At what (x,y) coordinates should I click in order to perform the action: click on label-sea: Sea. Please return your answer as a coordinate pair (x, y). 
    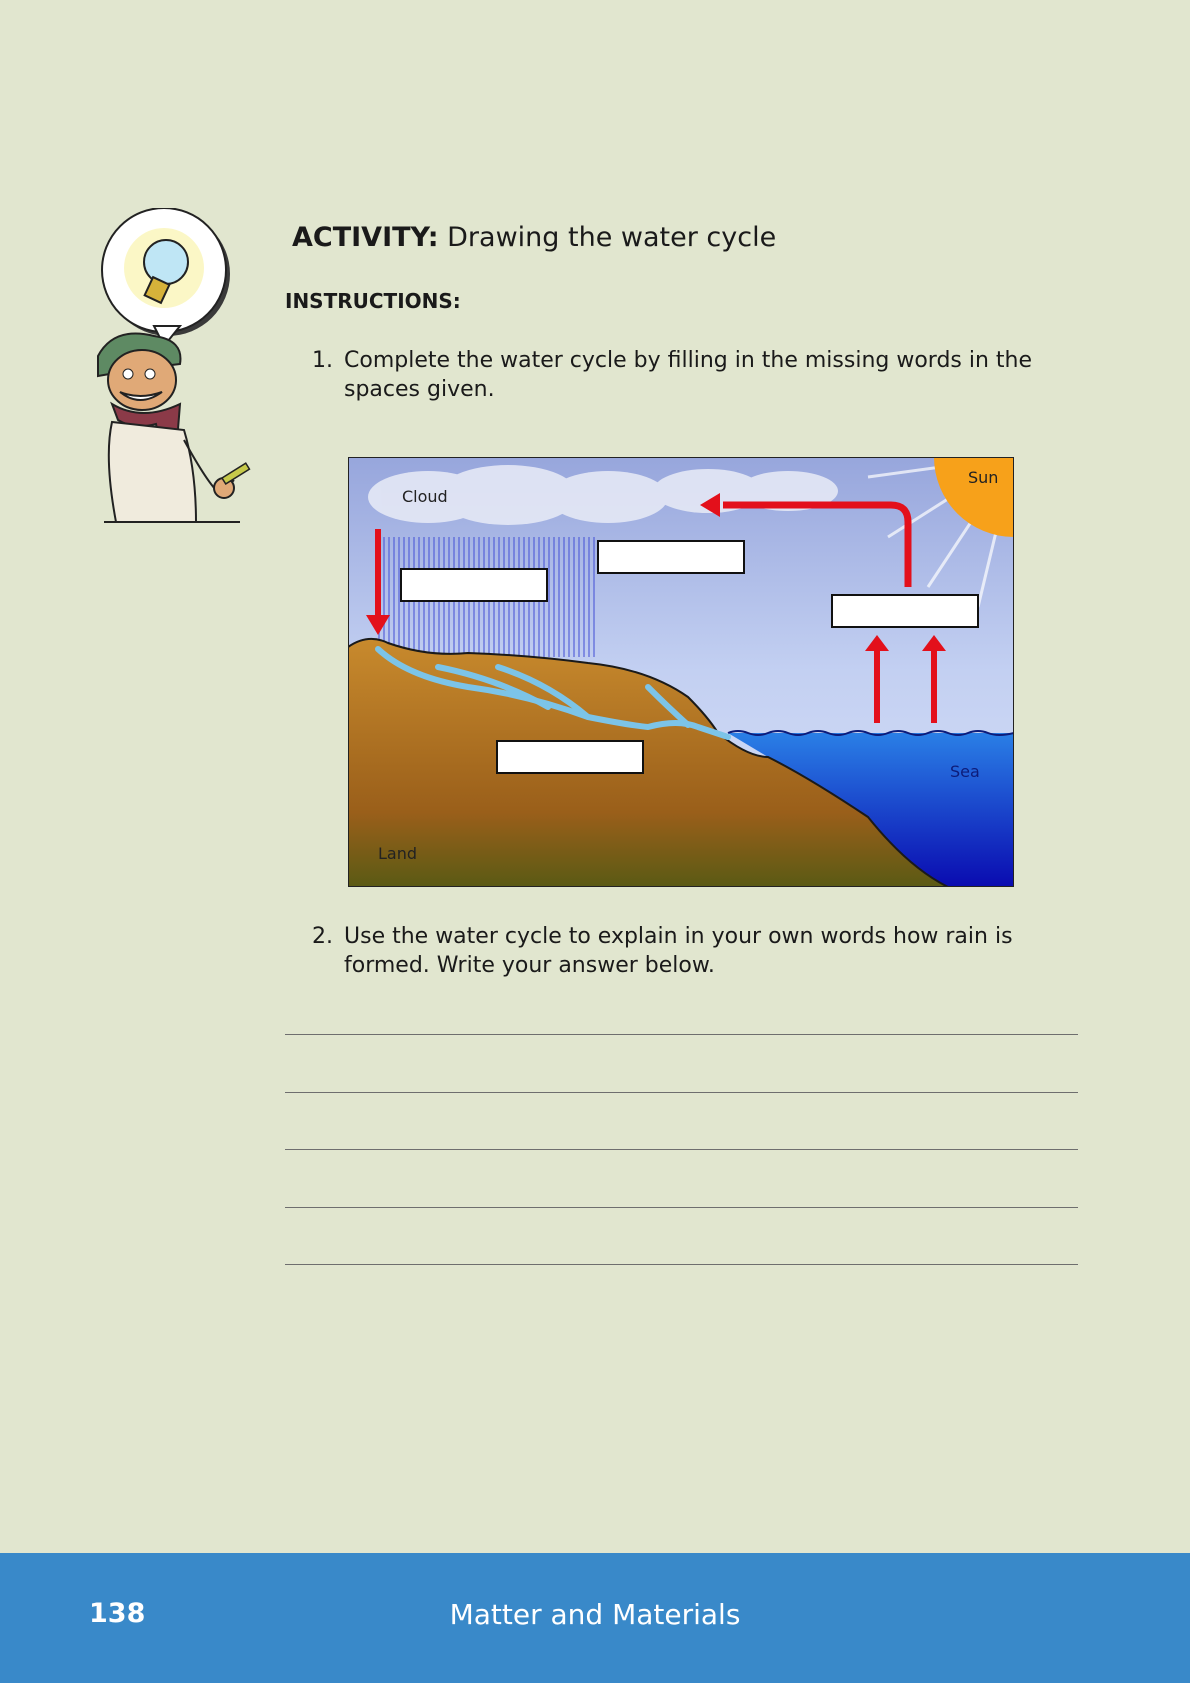
    Looking at the image, I should click on (965, 771).